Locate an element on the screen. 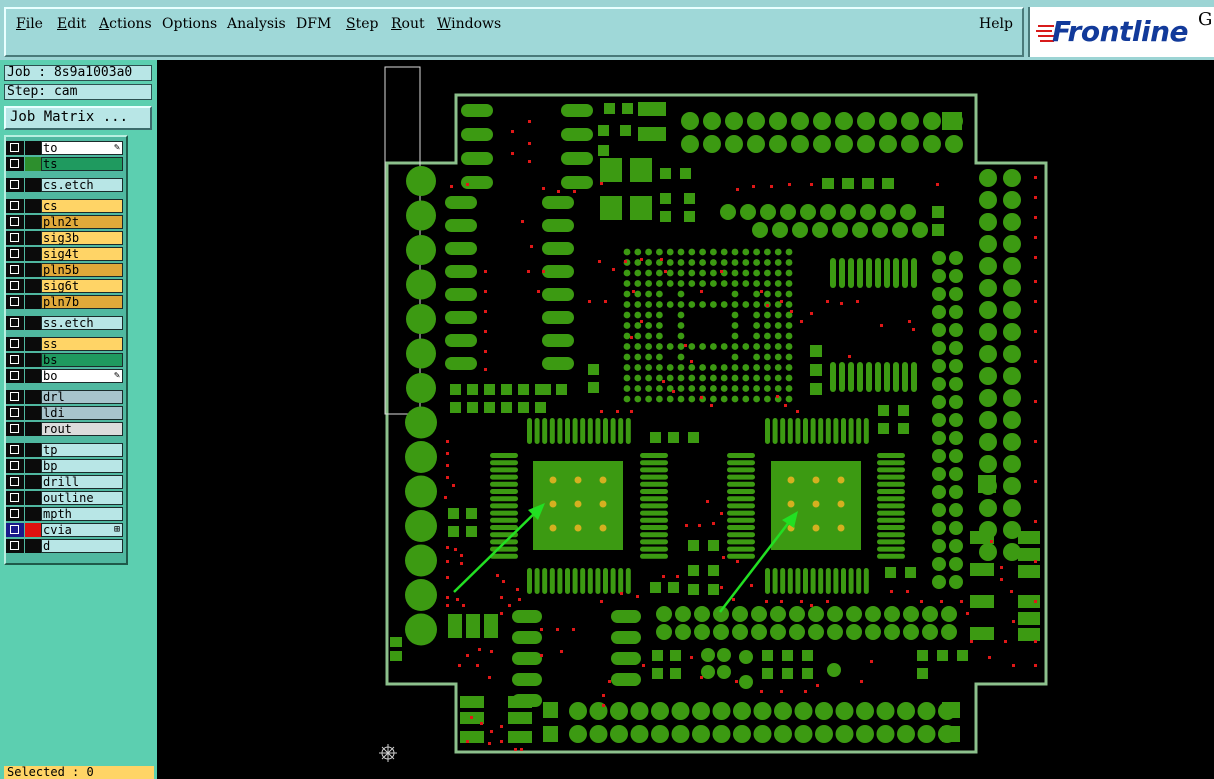  layer-name: ss.etch is located at coordinates (82, 323).